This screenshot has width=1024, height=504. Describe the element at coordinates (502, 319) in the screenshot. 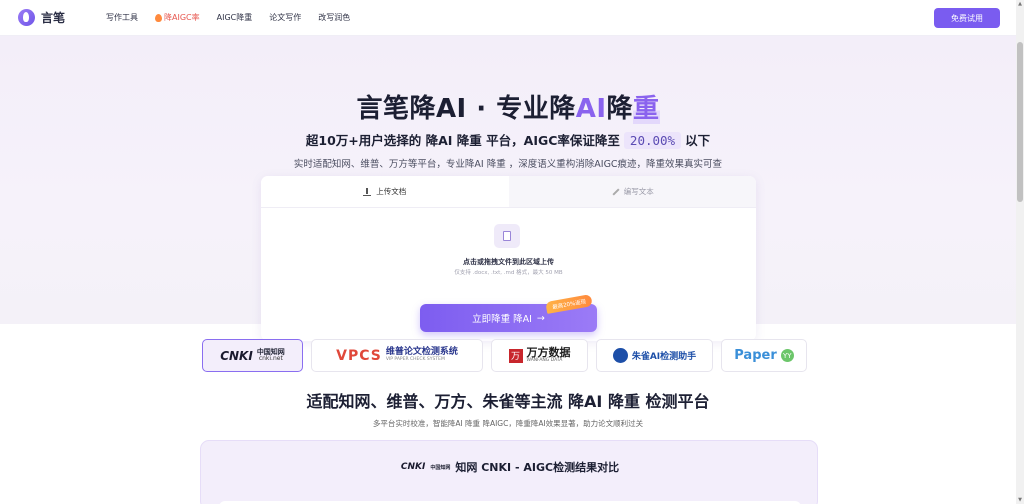

I see `submit-label: 立即降重 降AI` at that location.